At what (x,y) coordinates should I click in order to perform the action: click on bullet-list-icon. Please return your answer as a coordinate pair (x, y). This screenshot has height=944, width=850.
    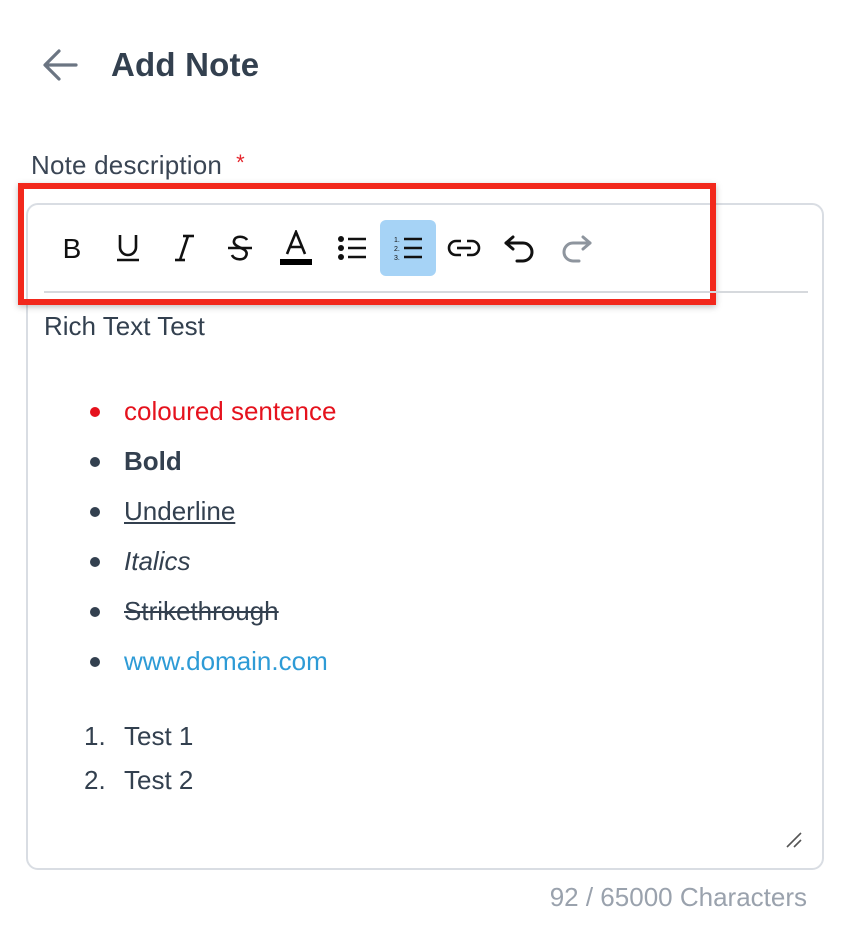
    Looking at the image, I should click on (352, 248).